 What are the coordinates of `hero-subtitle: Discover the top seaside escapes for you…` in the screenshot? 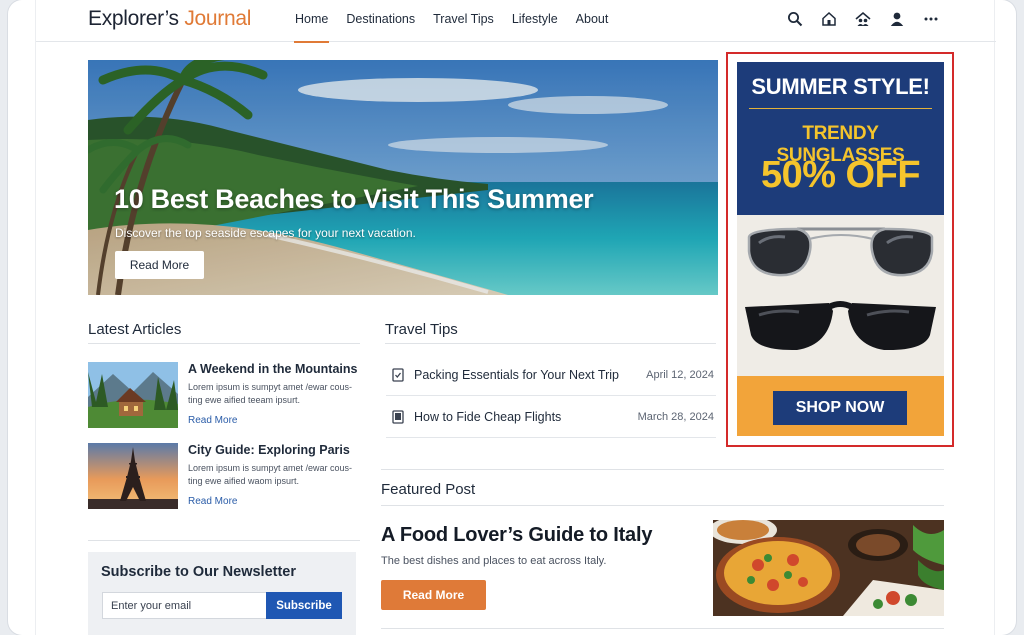 It's located at (265, 233).